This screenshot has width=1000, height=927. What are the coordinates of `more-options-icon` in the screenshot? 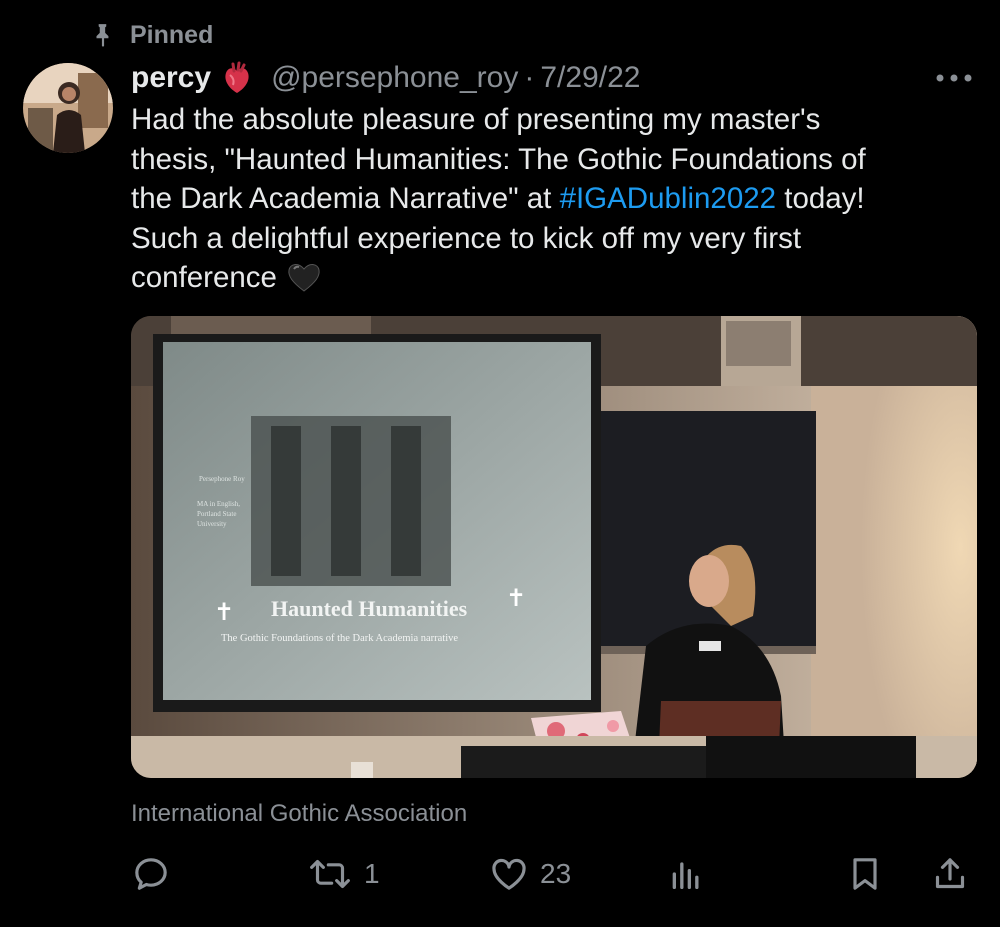 It's located at (954, 78).